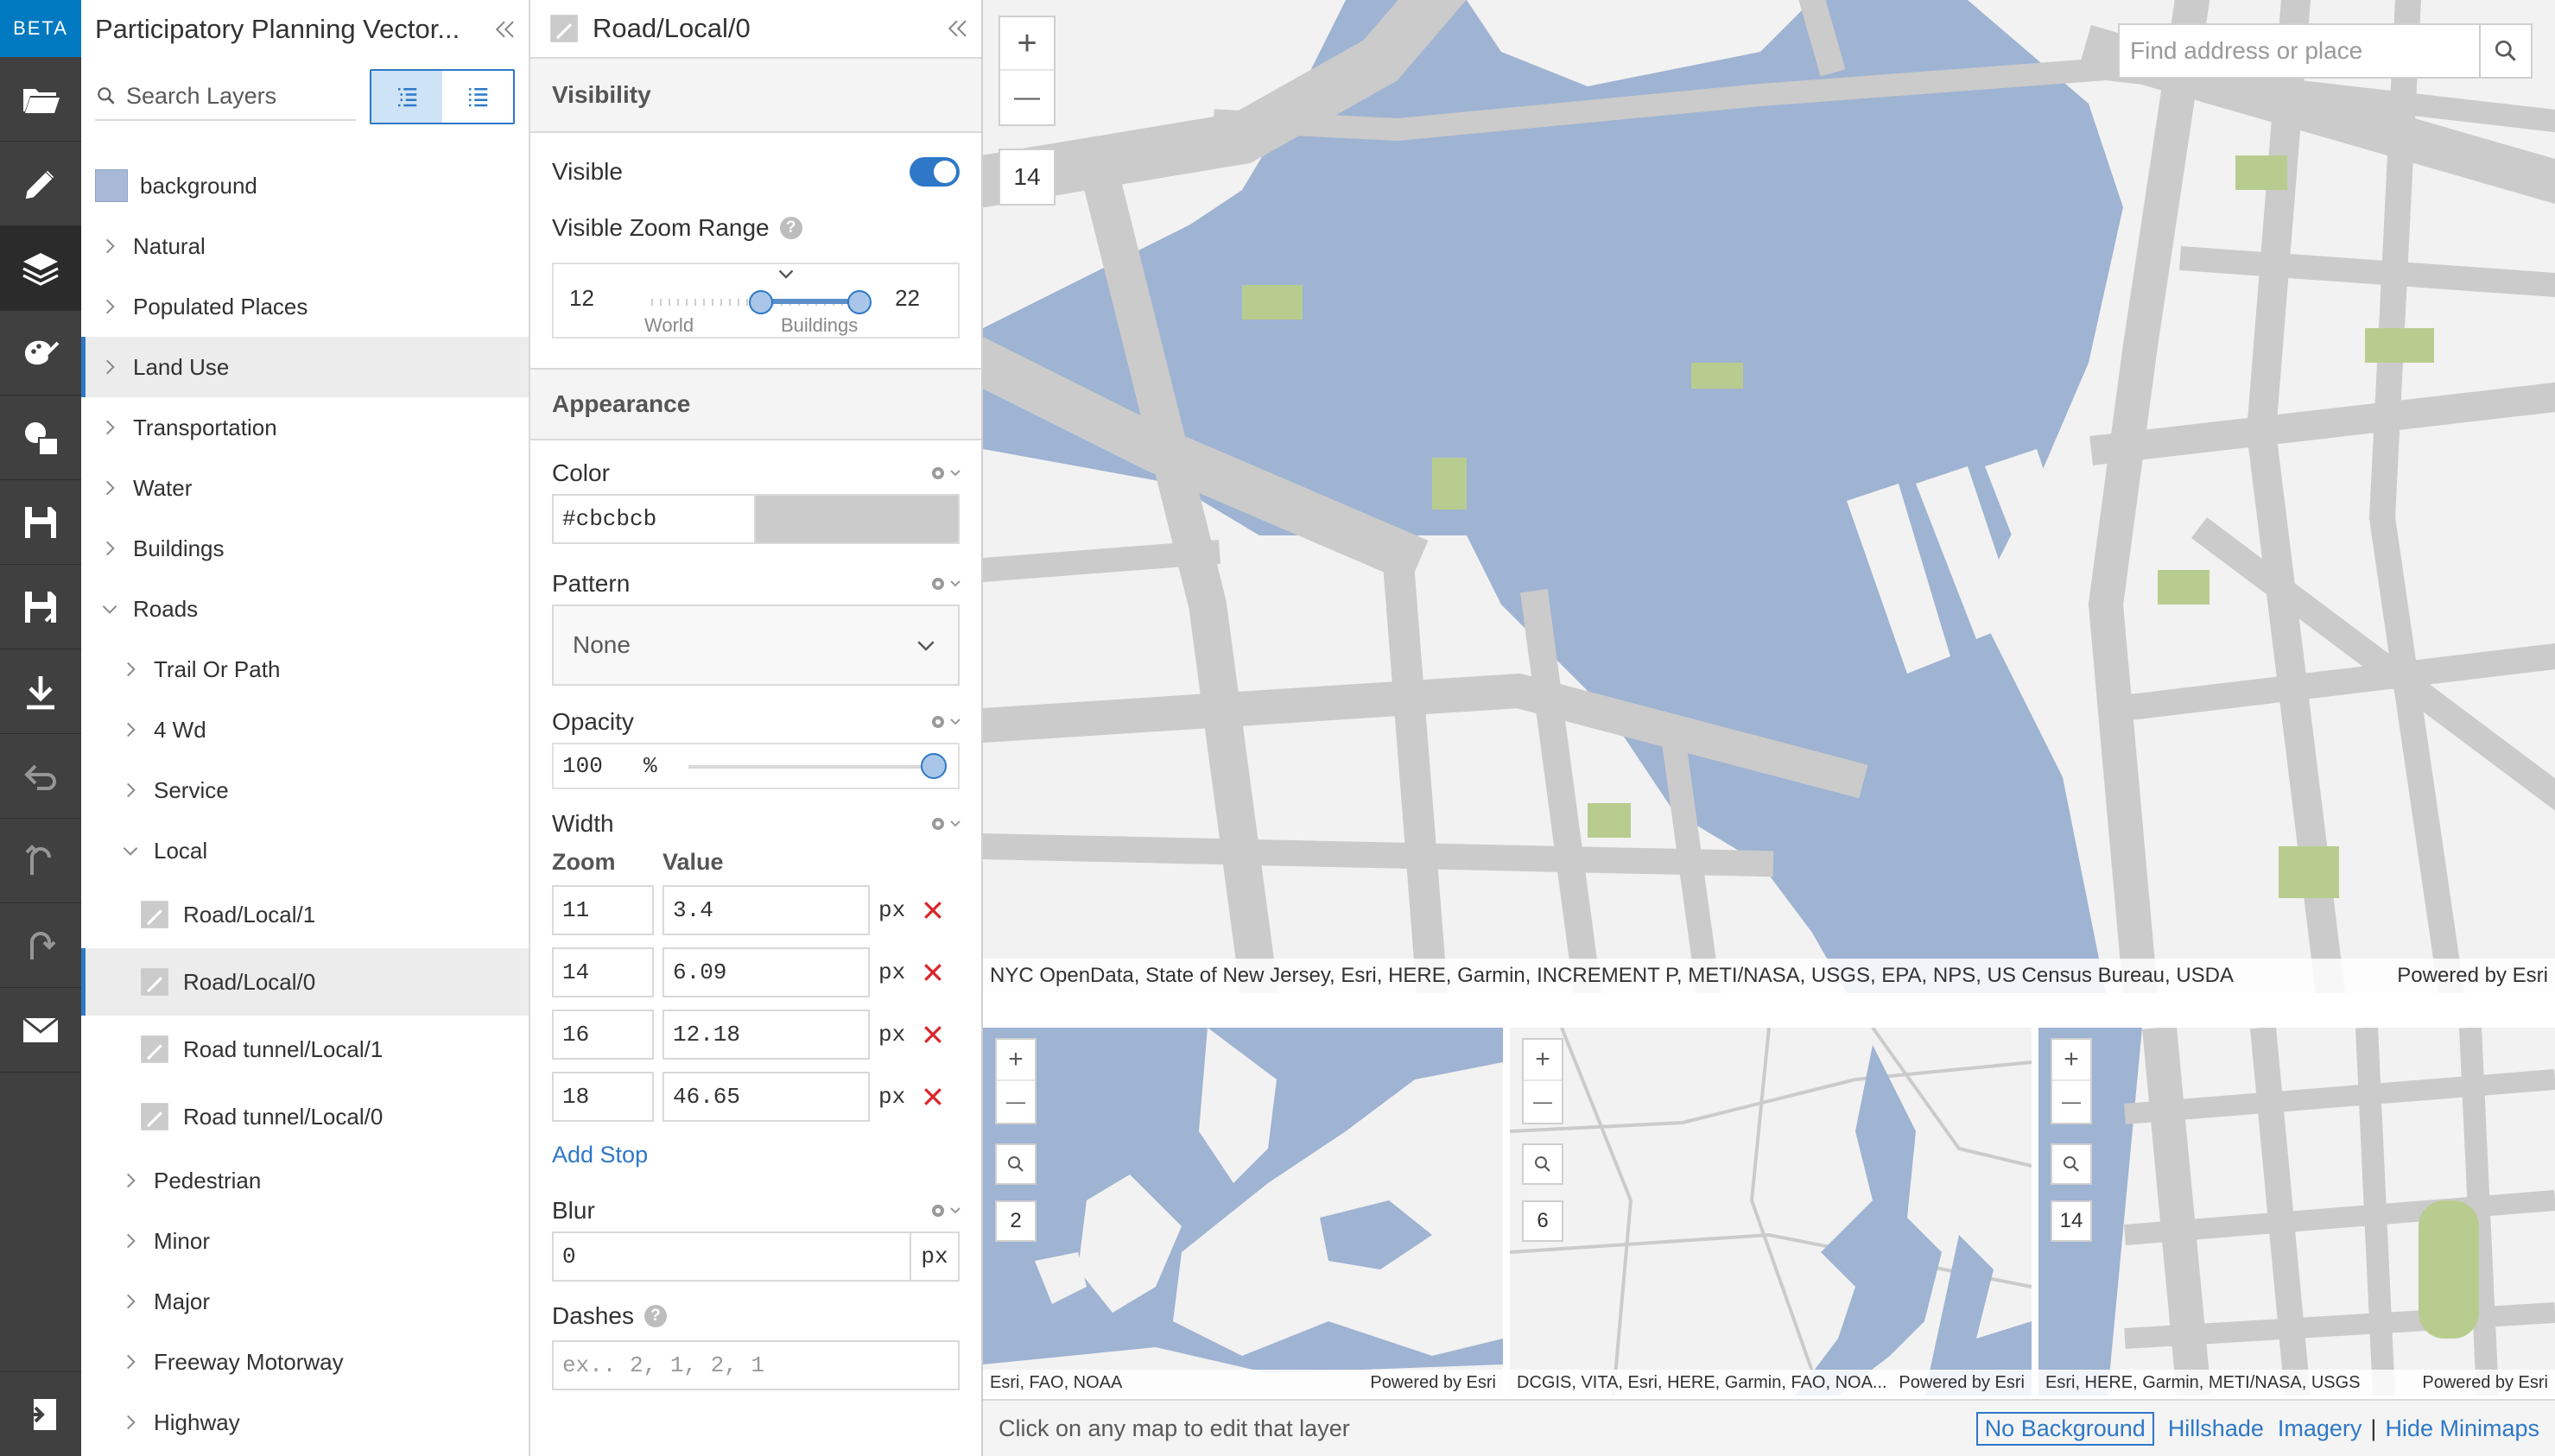 Image resolution: width=2555 pixels, height=1456 pixels. What do you see at coordinates (40, 522) in the screenshot?
I see `save-button` at bounding box center [40, 522].